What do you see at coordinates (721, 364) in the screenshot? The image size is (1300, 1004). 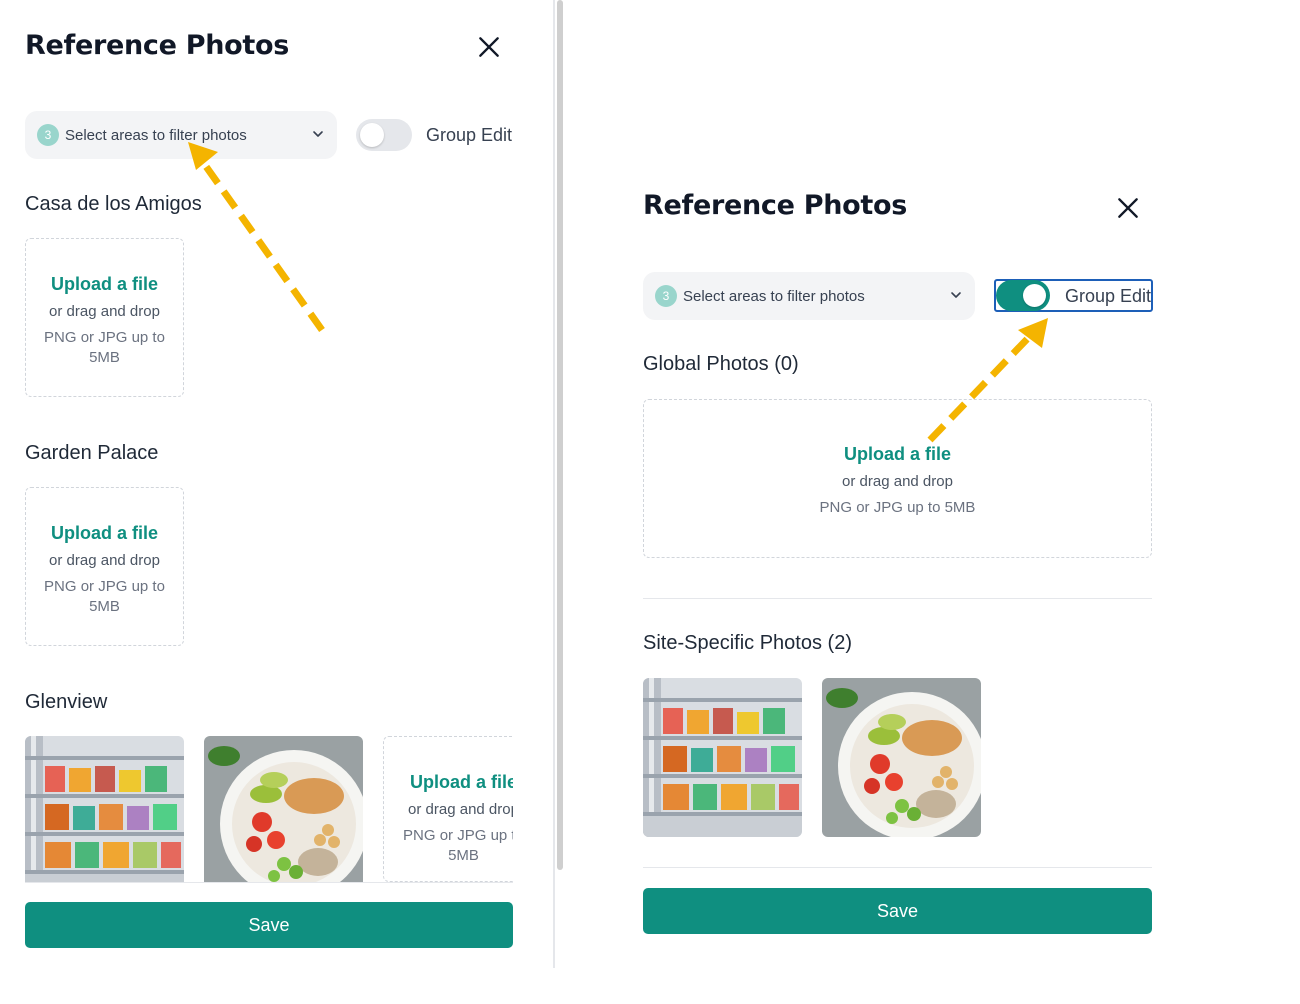 I see `global-photos-heading: Global Photos (0)` at bounding box center [721, 364].